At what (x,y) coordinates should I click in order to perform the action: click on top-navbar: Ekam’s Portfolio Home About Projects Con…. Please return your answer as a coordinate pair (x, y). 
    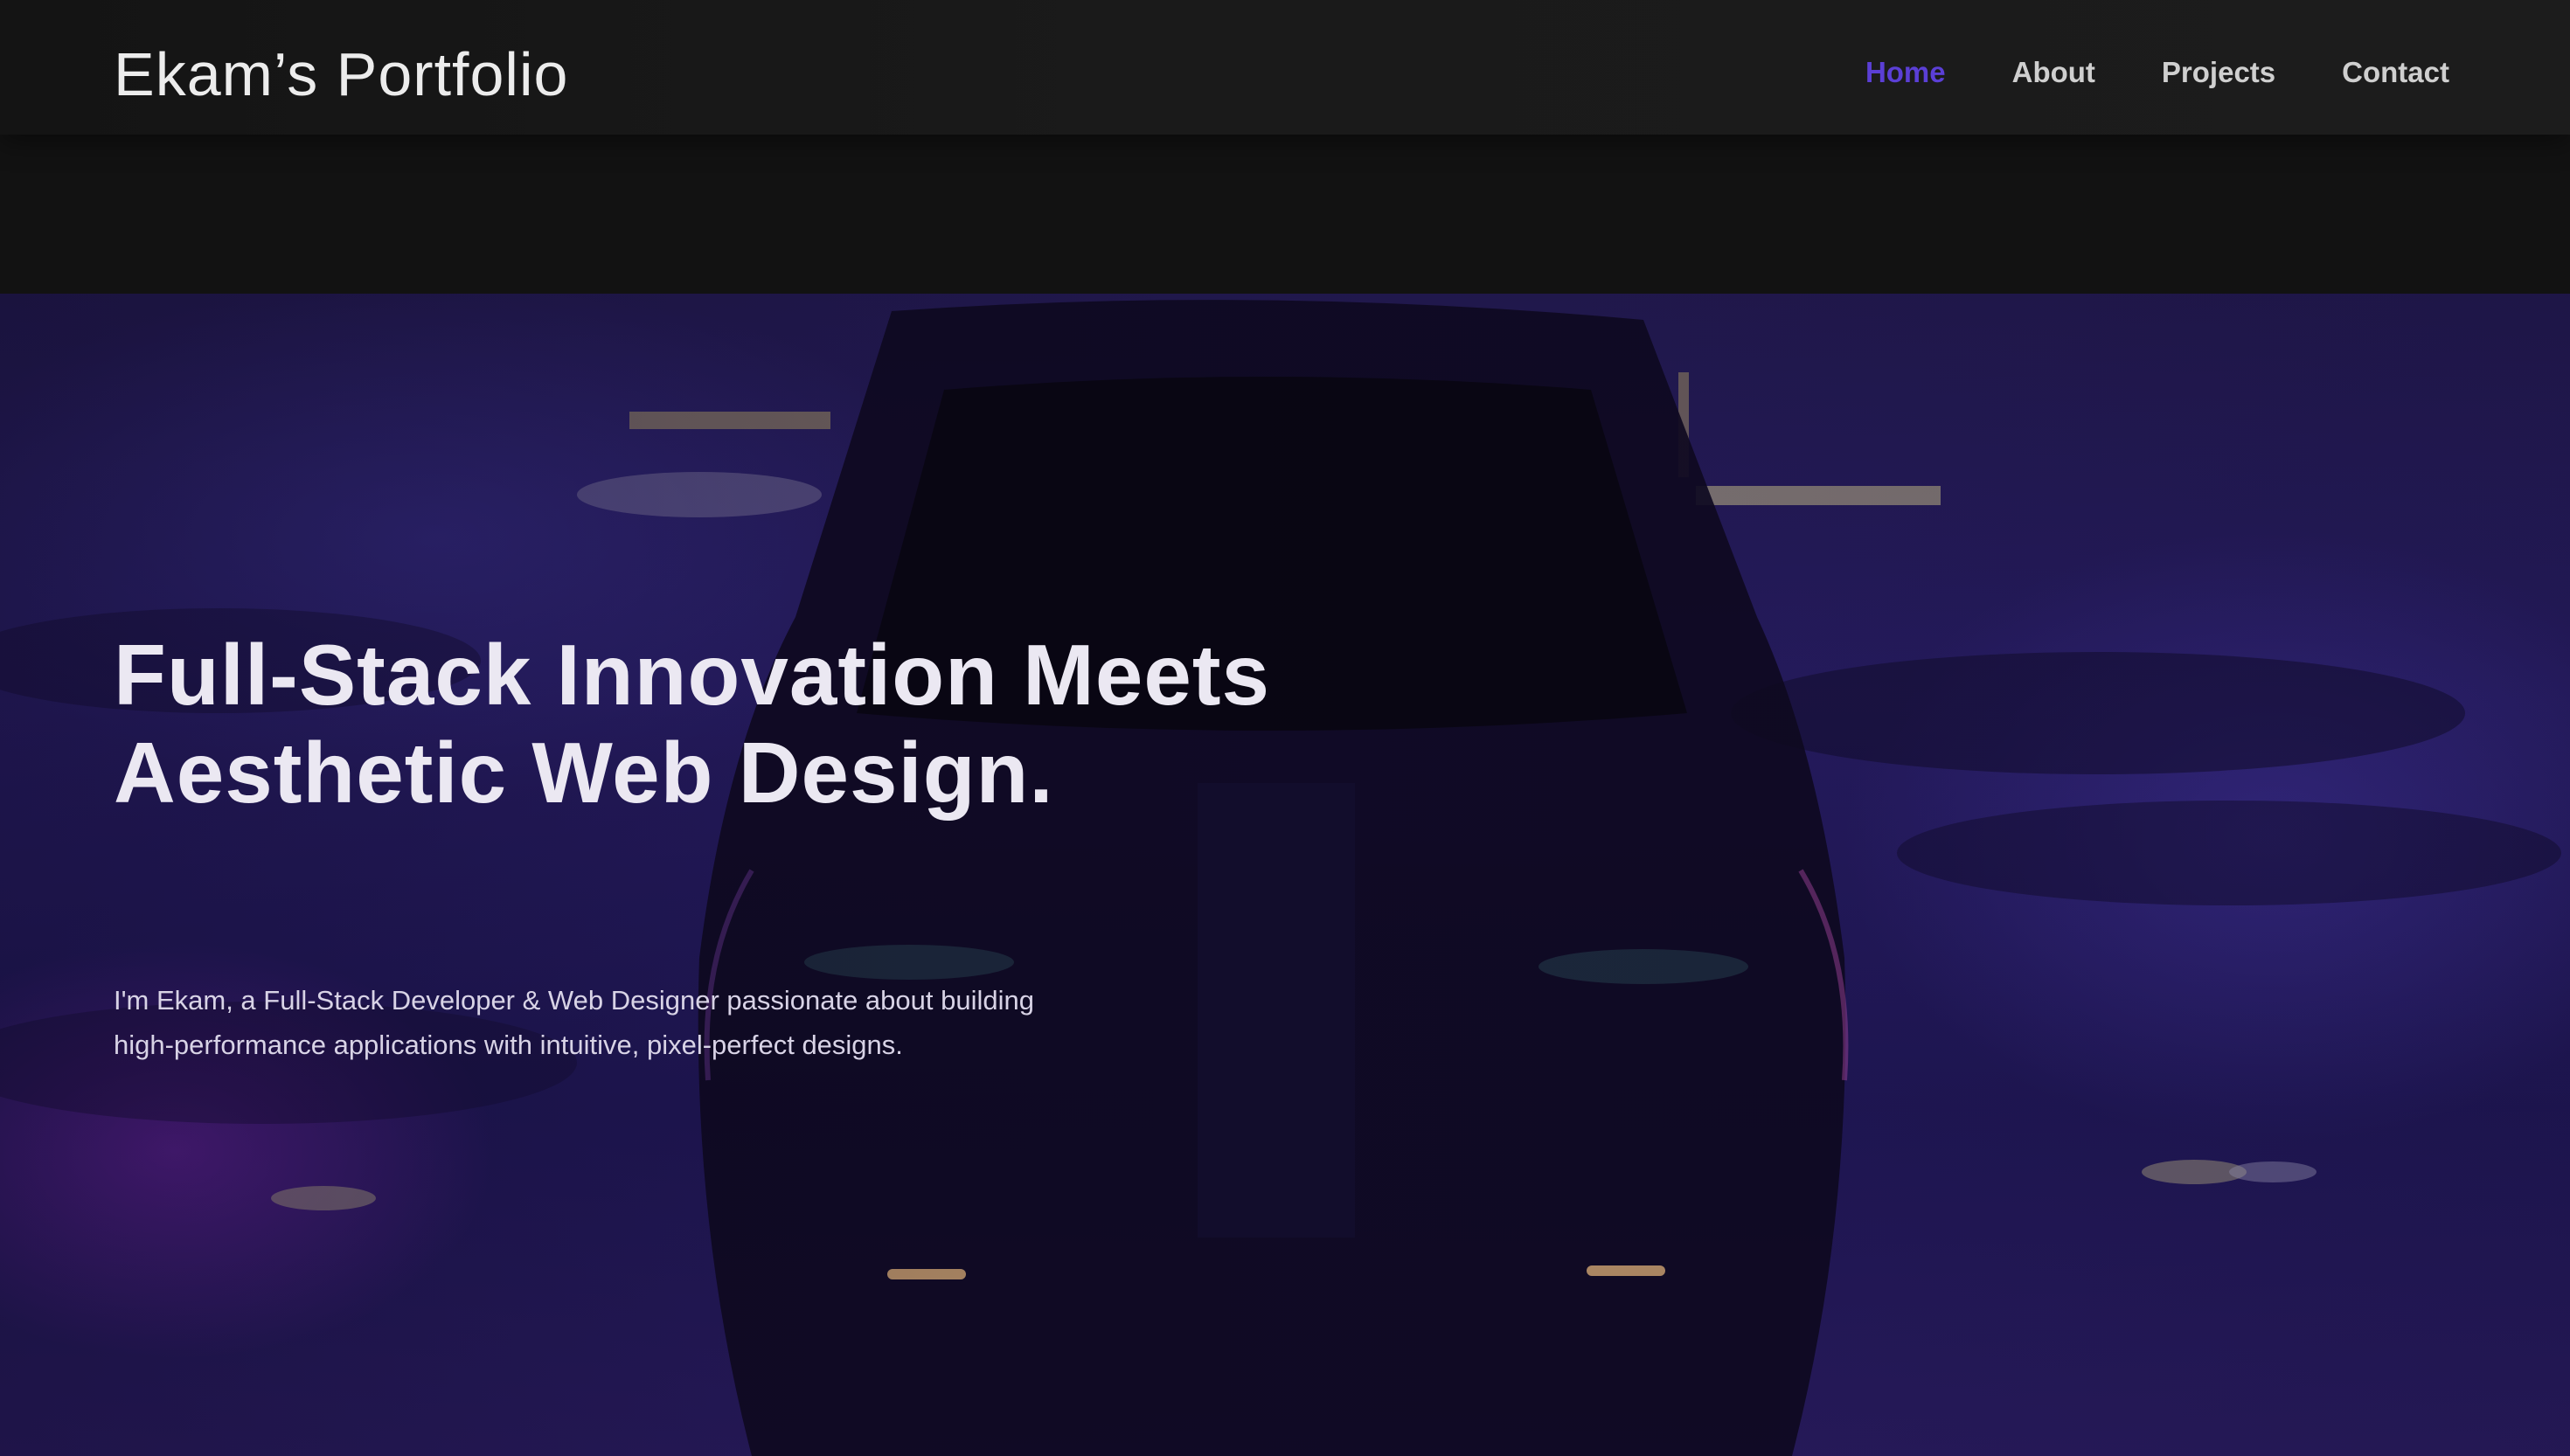
    Looking at the image, I should click on (1285, 67).